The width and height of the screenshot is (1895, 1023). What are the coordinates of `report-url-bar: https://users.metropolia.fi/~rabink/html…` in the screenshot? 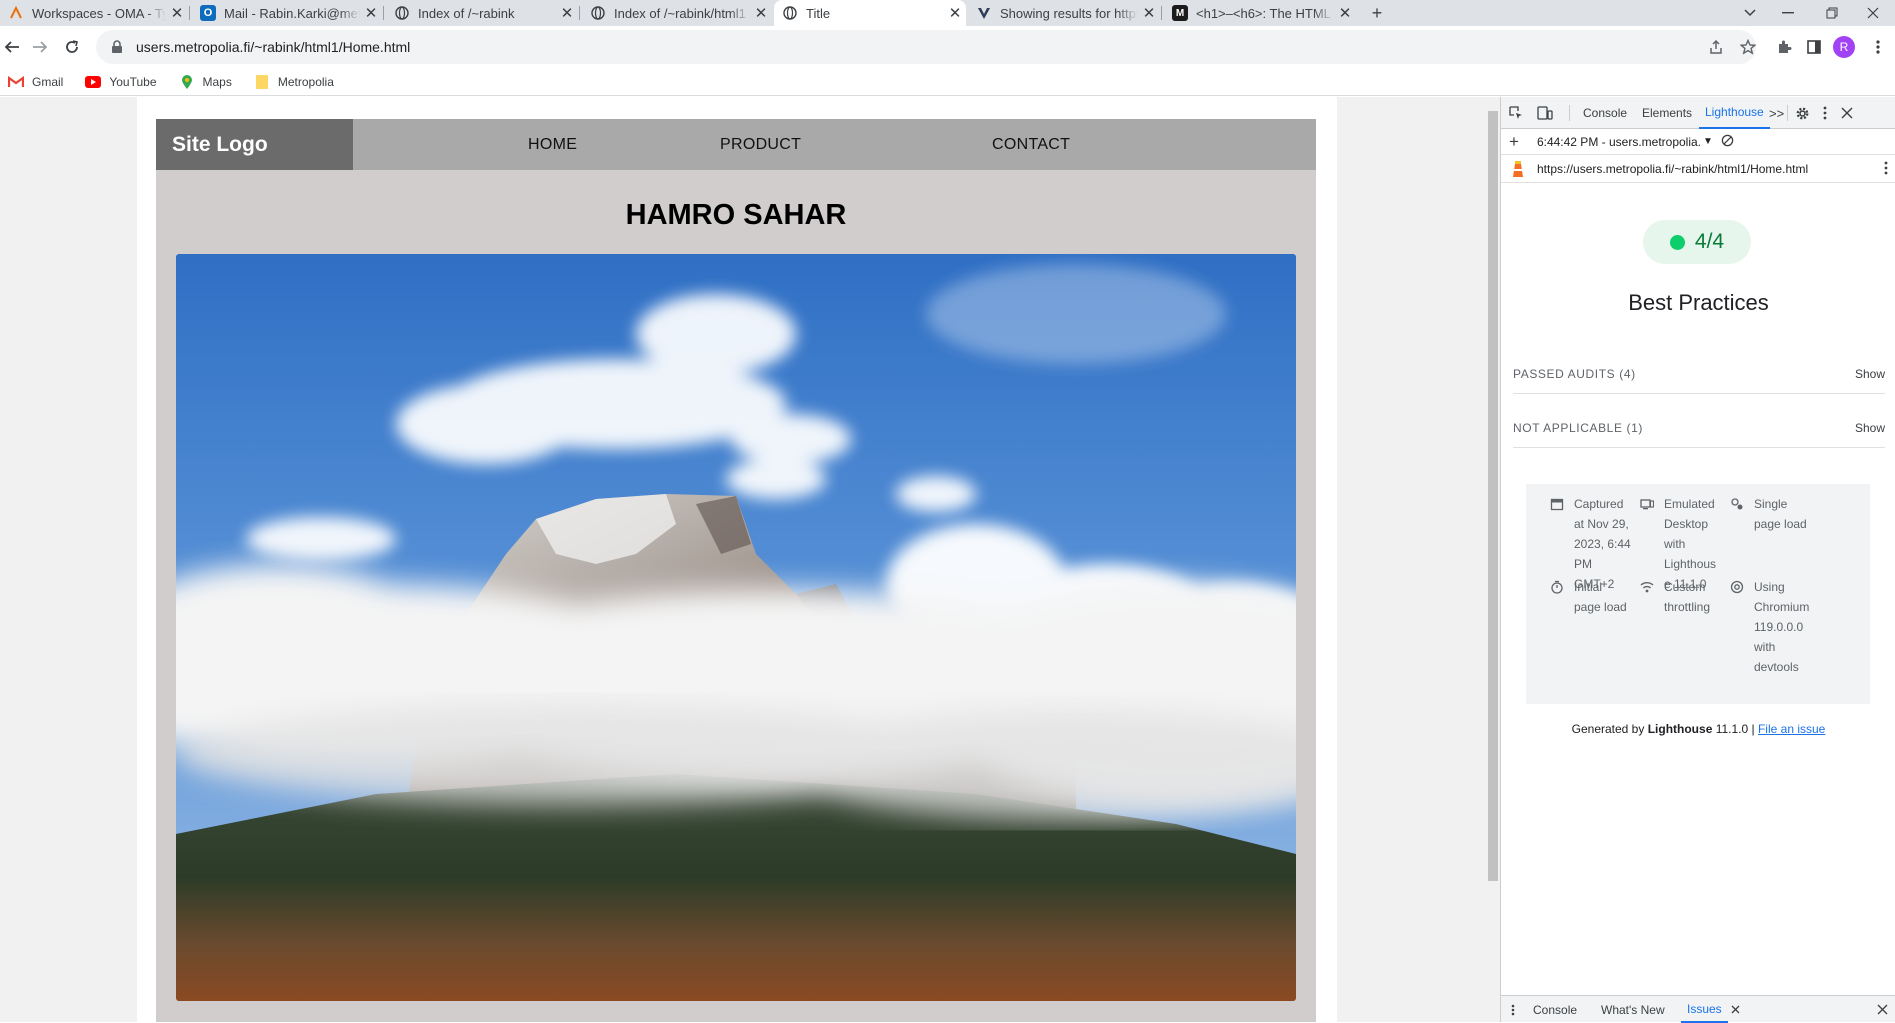 It's located at (1698, 169).